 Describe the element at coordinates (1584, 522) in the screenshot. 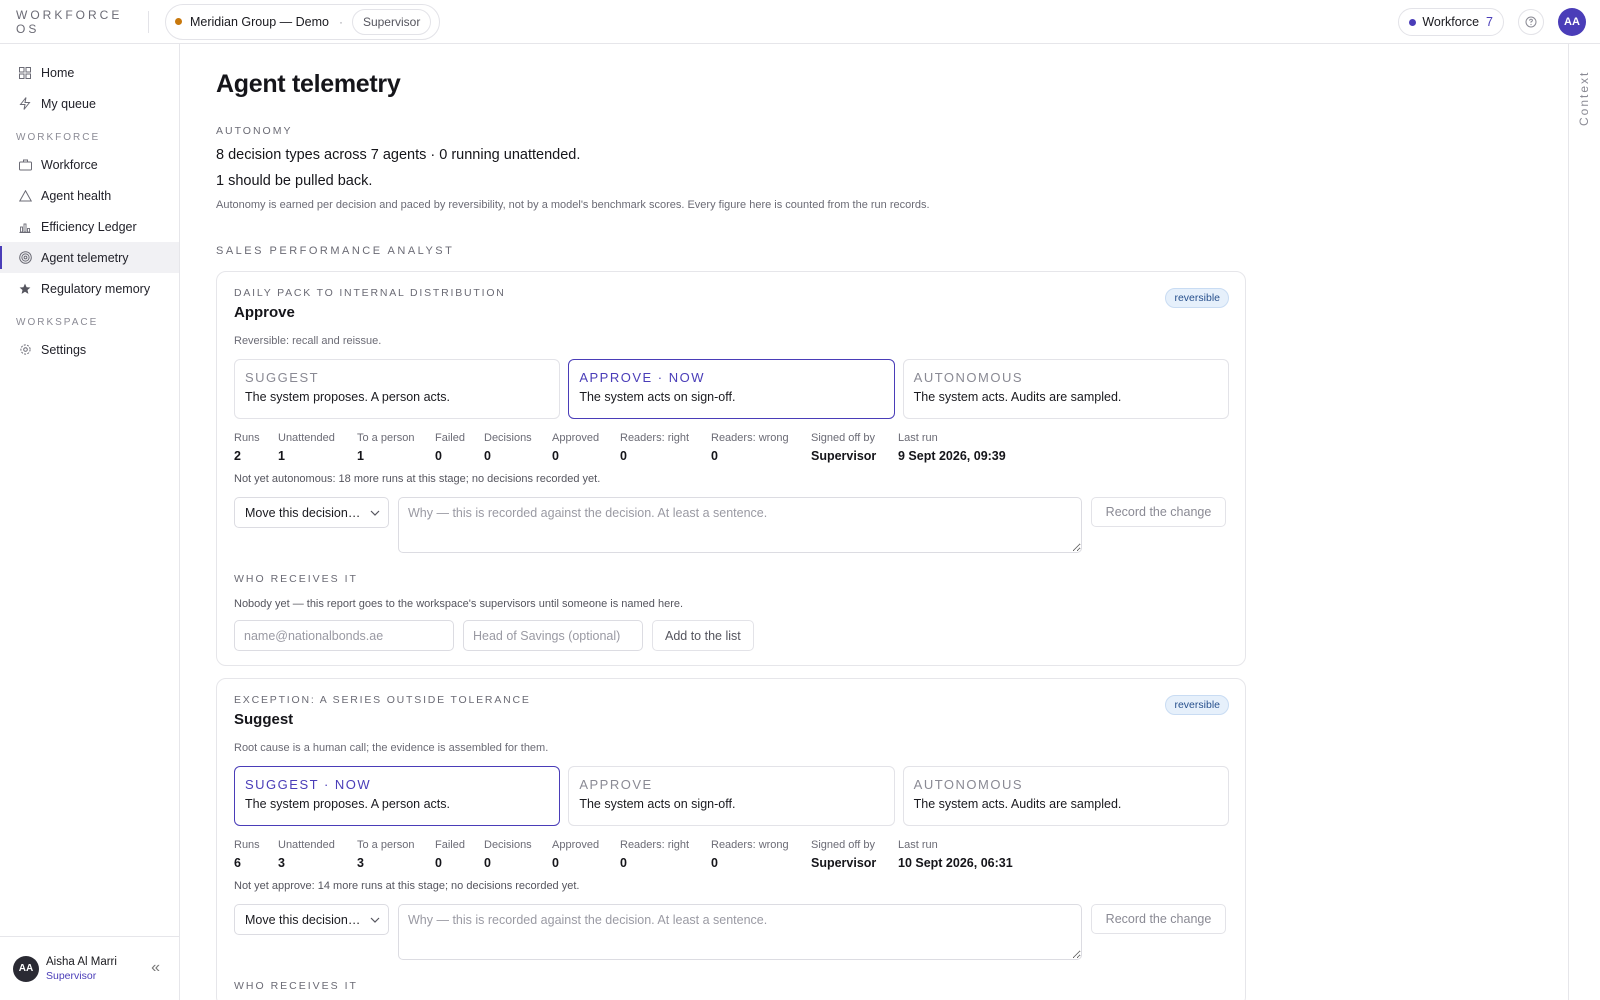

I see `context-rail: Context` at that location.